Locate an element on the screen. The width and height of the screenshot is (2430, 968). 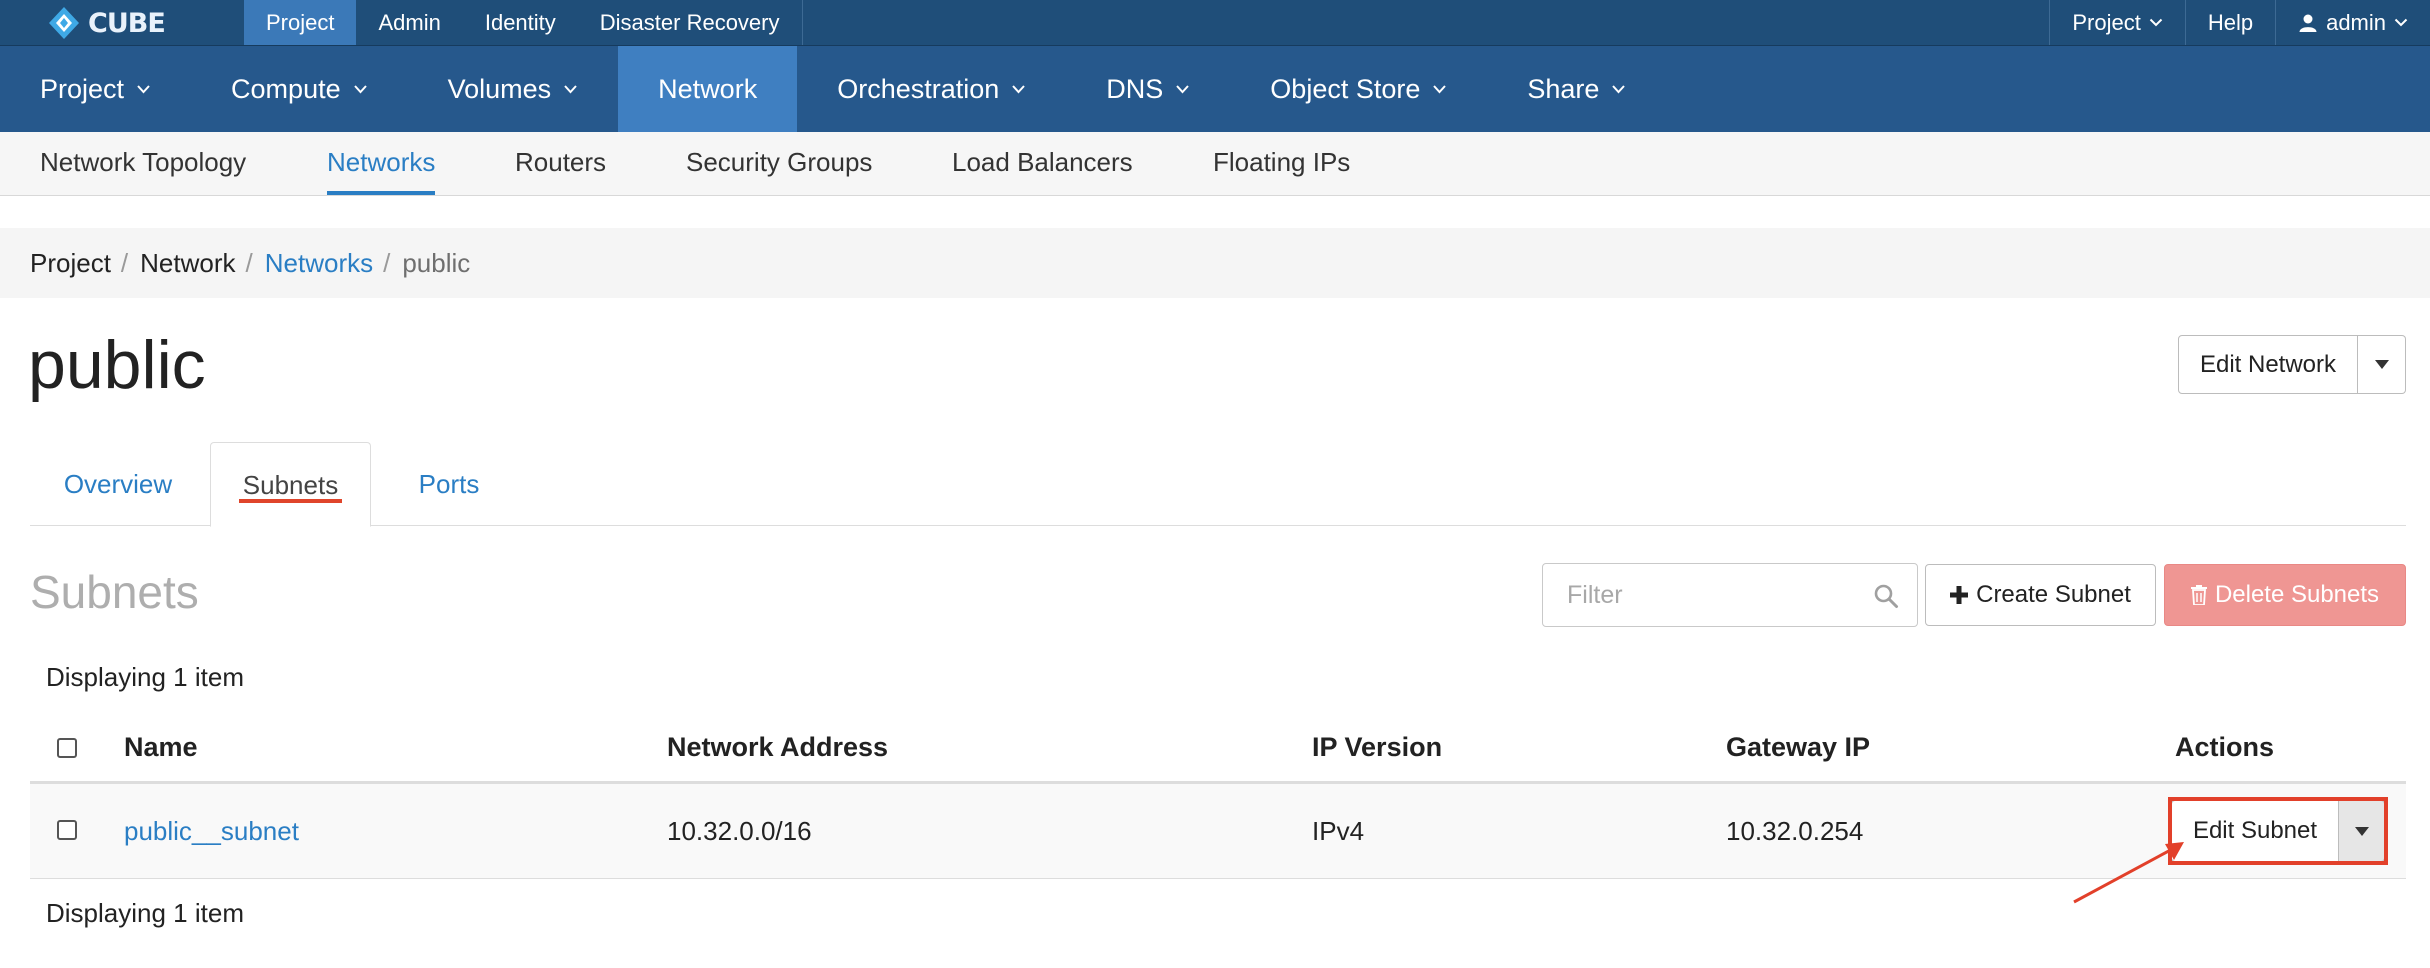
row-actions-dropdown is located at coordinates (2362, 831).